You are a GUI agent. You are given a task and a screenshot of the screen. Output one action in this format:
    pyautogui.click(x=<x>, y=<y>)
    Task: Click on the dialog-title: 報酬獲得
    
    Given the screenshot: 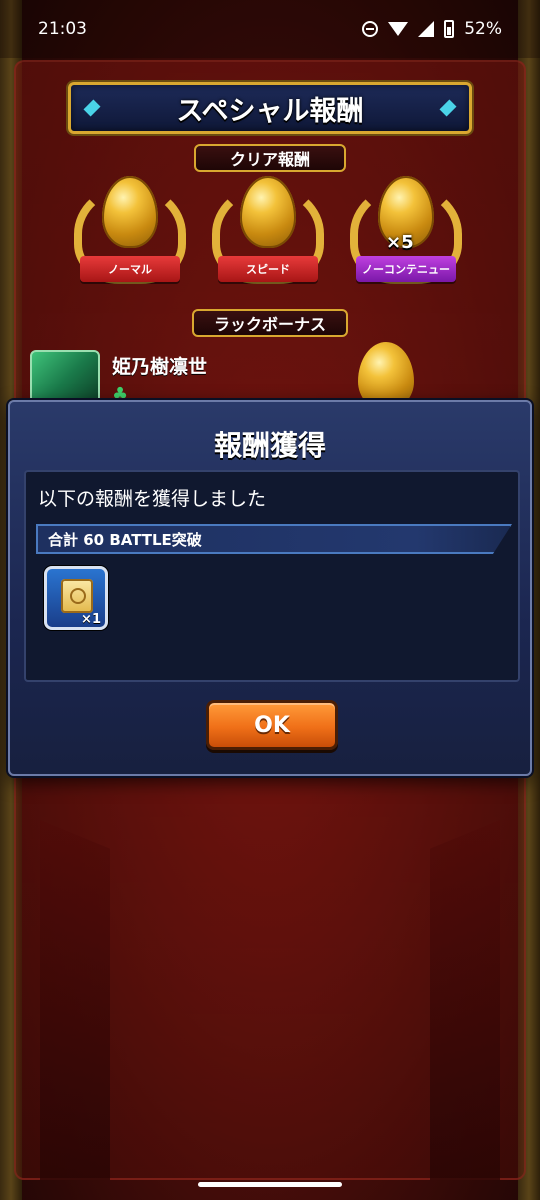 What is the action you would take?
    pyautogui.click(x=269, y=445)
    